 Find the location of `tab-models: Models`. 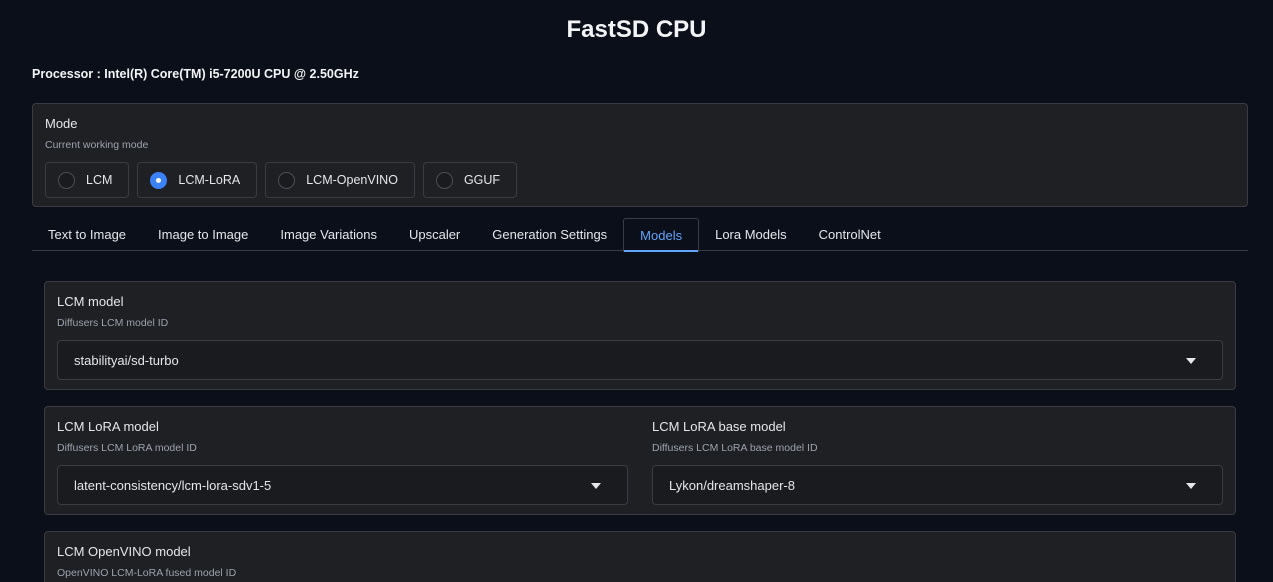

tab-models: Models is located at coordinates (661, 235).